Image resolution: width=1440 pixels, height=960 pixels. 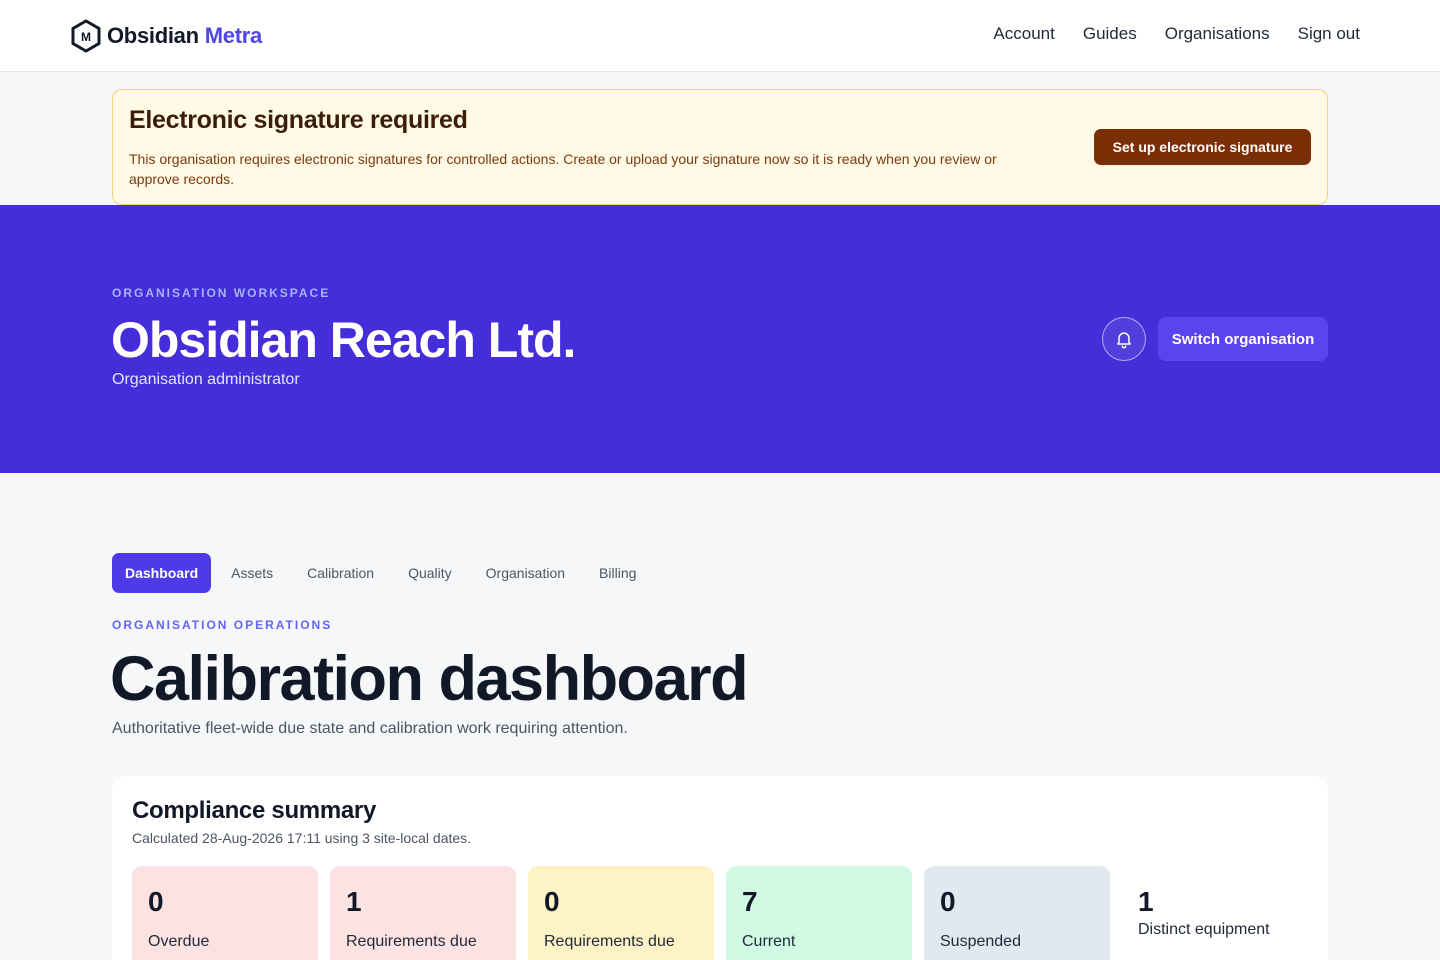 What do you see at coordinates (162, 573) in the screenshot?
I see `tab-dashboard: Dashboard` at bounding box center [162, 573].